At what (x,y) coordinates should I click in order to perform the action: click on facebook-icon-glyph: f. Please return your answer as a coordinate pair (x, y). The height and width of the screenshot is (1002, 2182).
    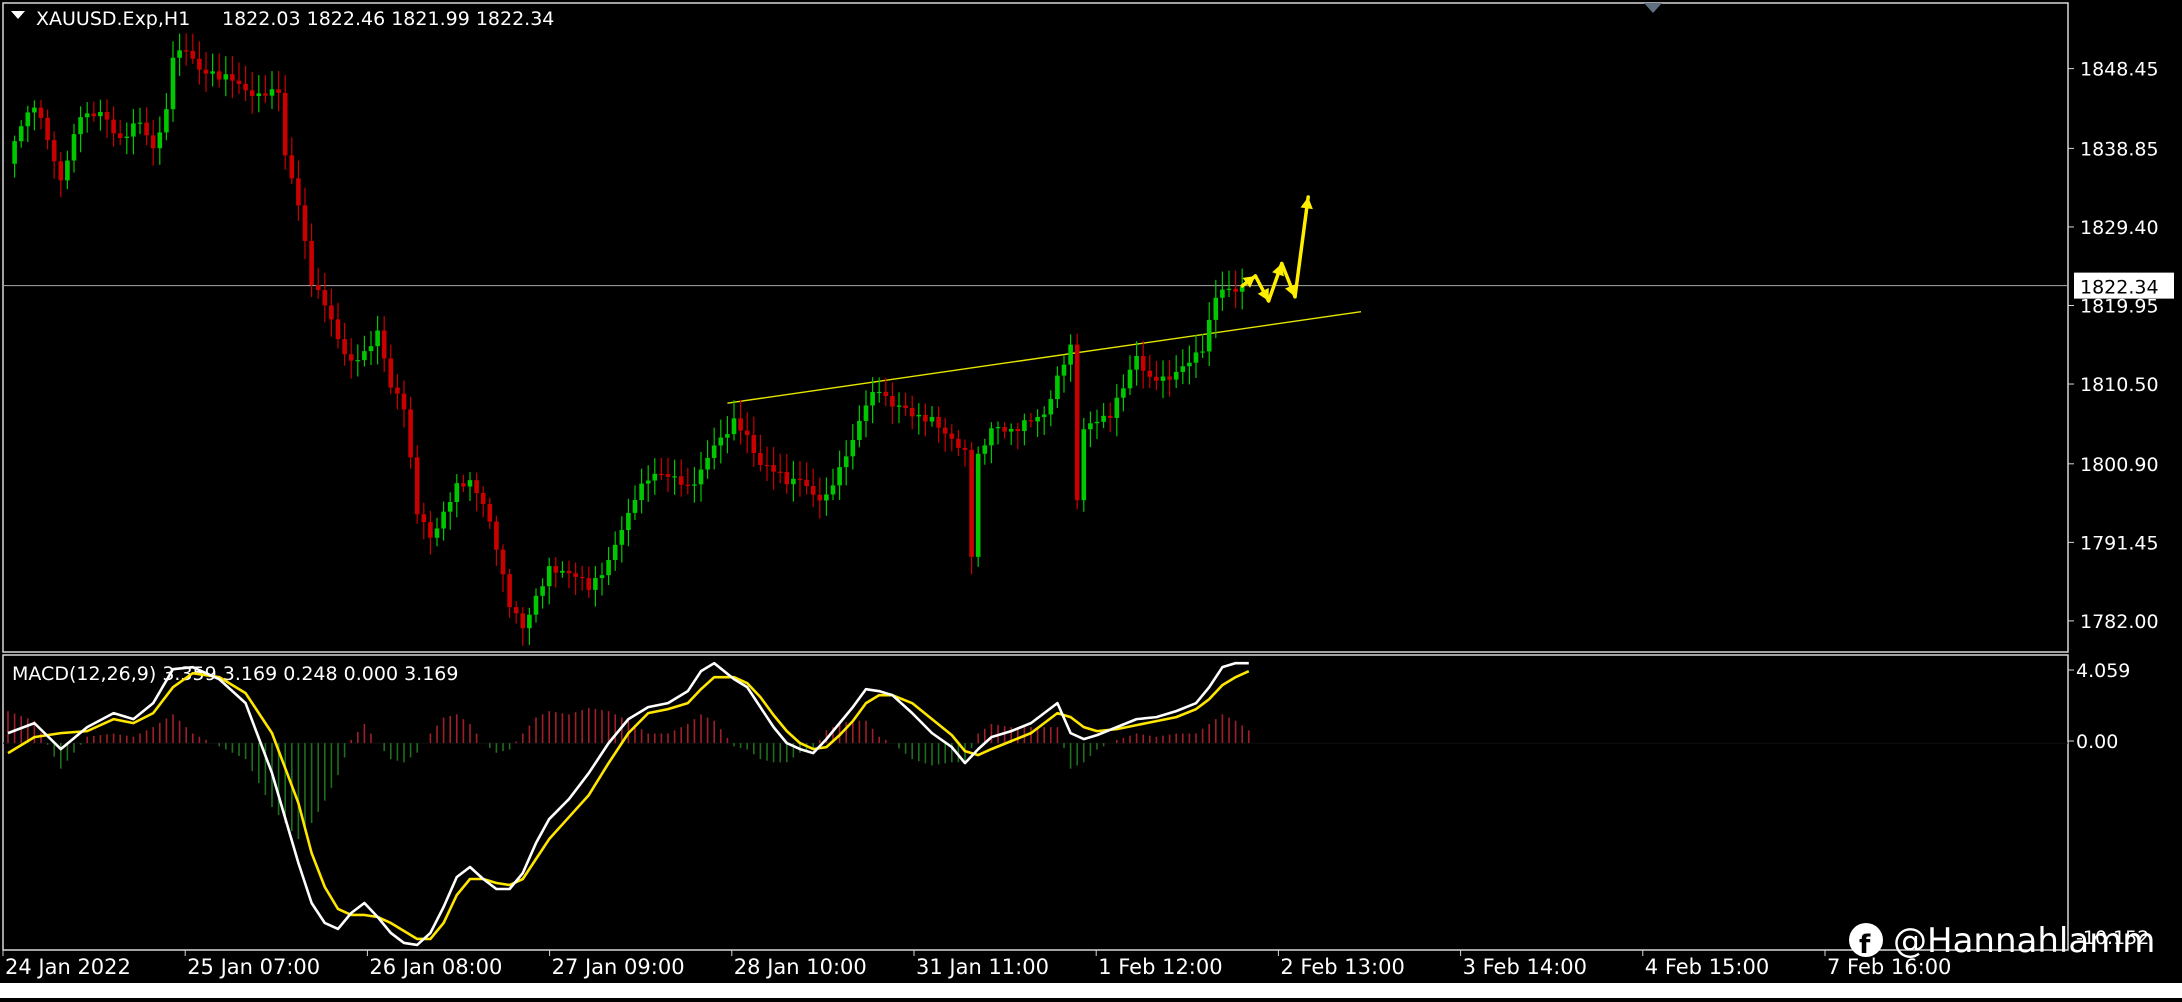
    Looking at the image, I should click on (1865, 945).